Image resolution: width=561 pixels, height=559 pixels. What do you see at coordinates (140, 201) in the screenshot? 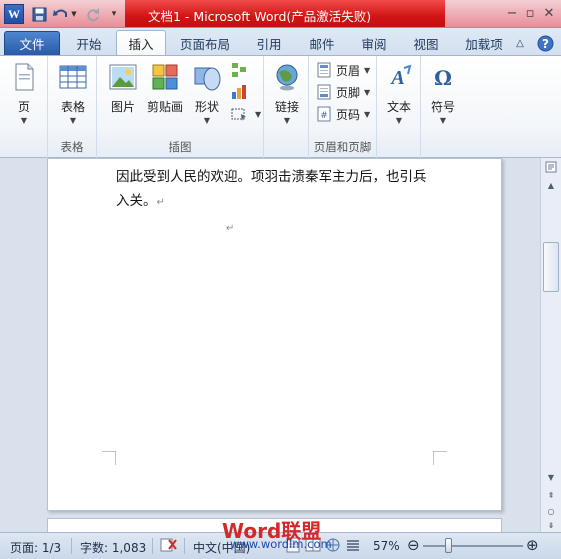
I see `document-line: 入关。↵` at bounding box center [140, 201].